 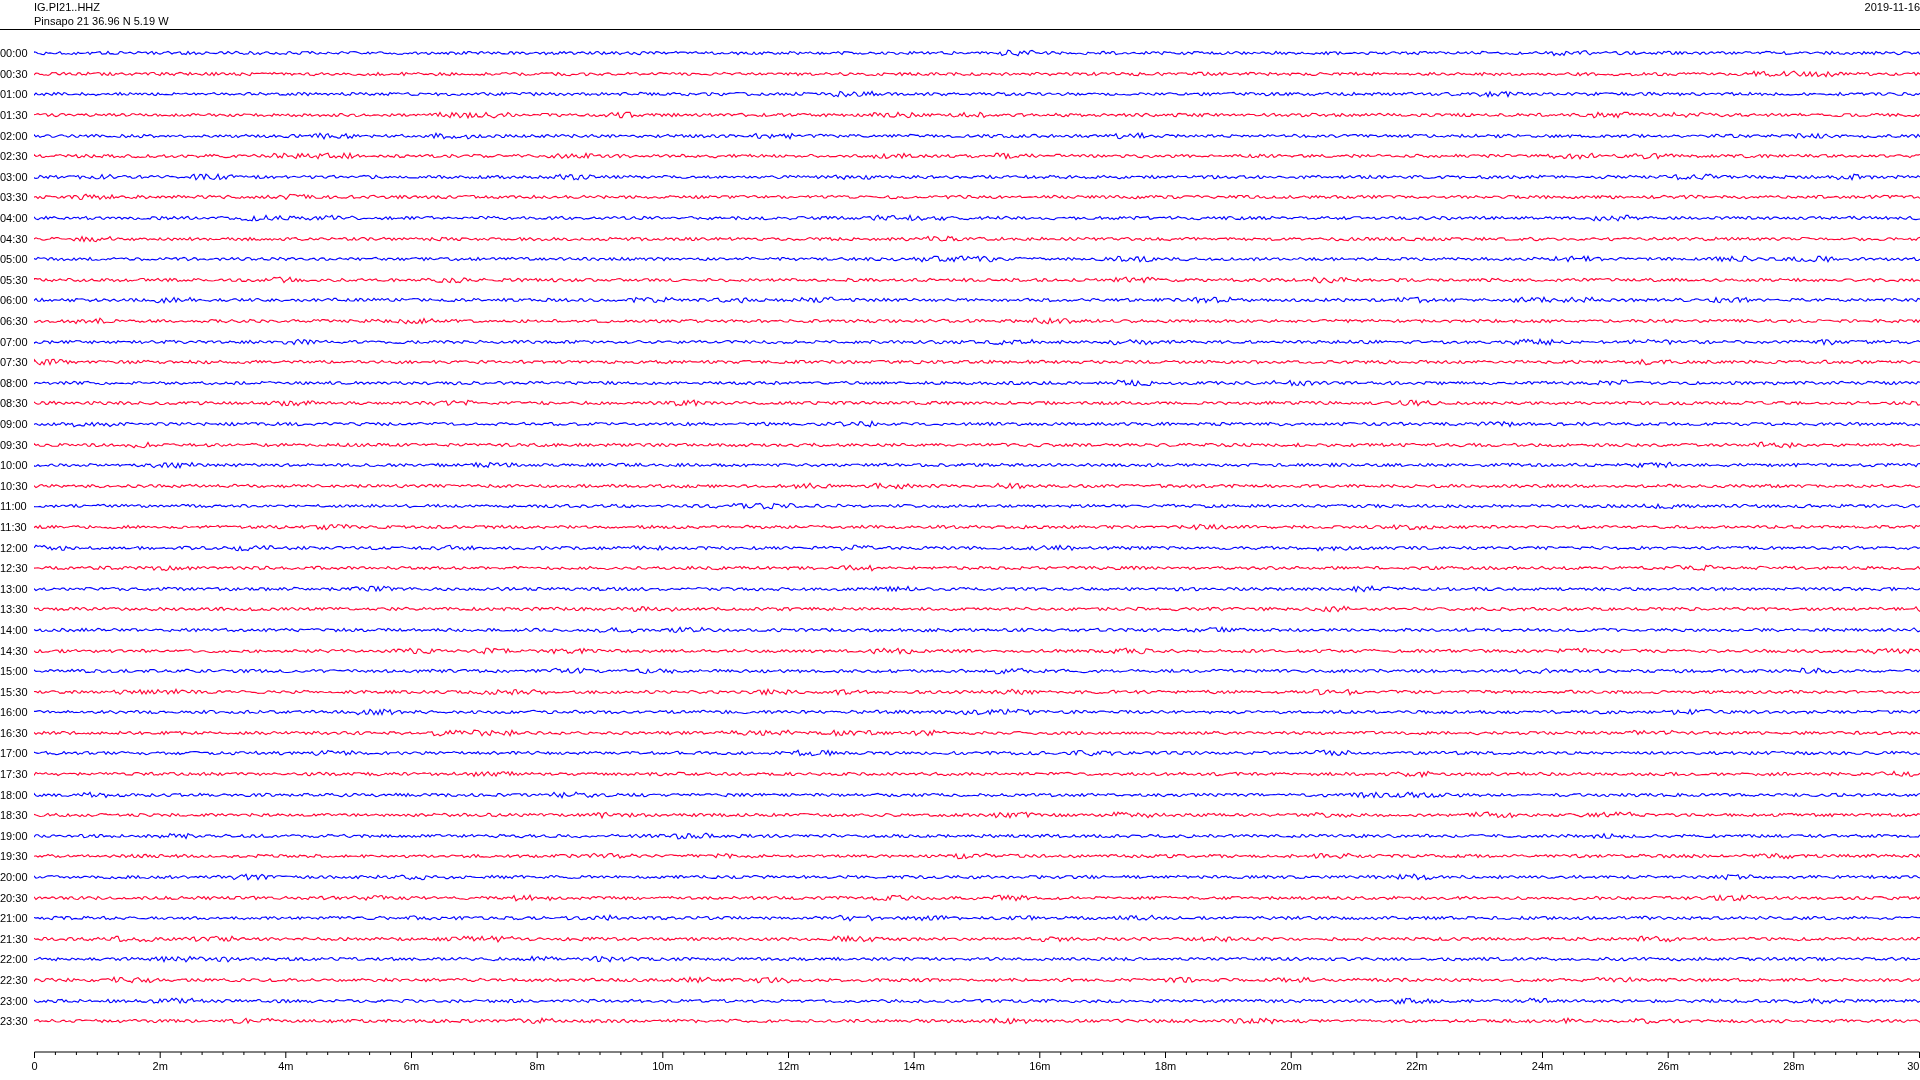 I want to click on time-label: 08:00, so click(x=14, y=382).